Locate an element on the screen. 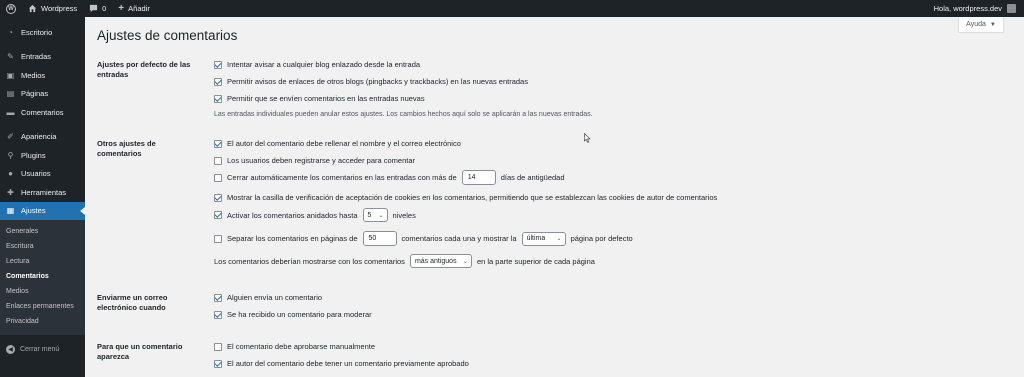 Image resolution: width=1024 pixels, height=377 pixels. option-label-suffix: en la parte superior de cada página is located at coordinates (535, 261).